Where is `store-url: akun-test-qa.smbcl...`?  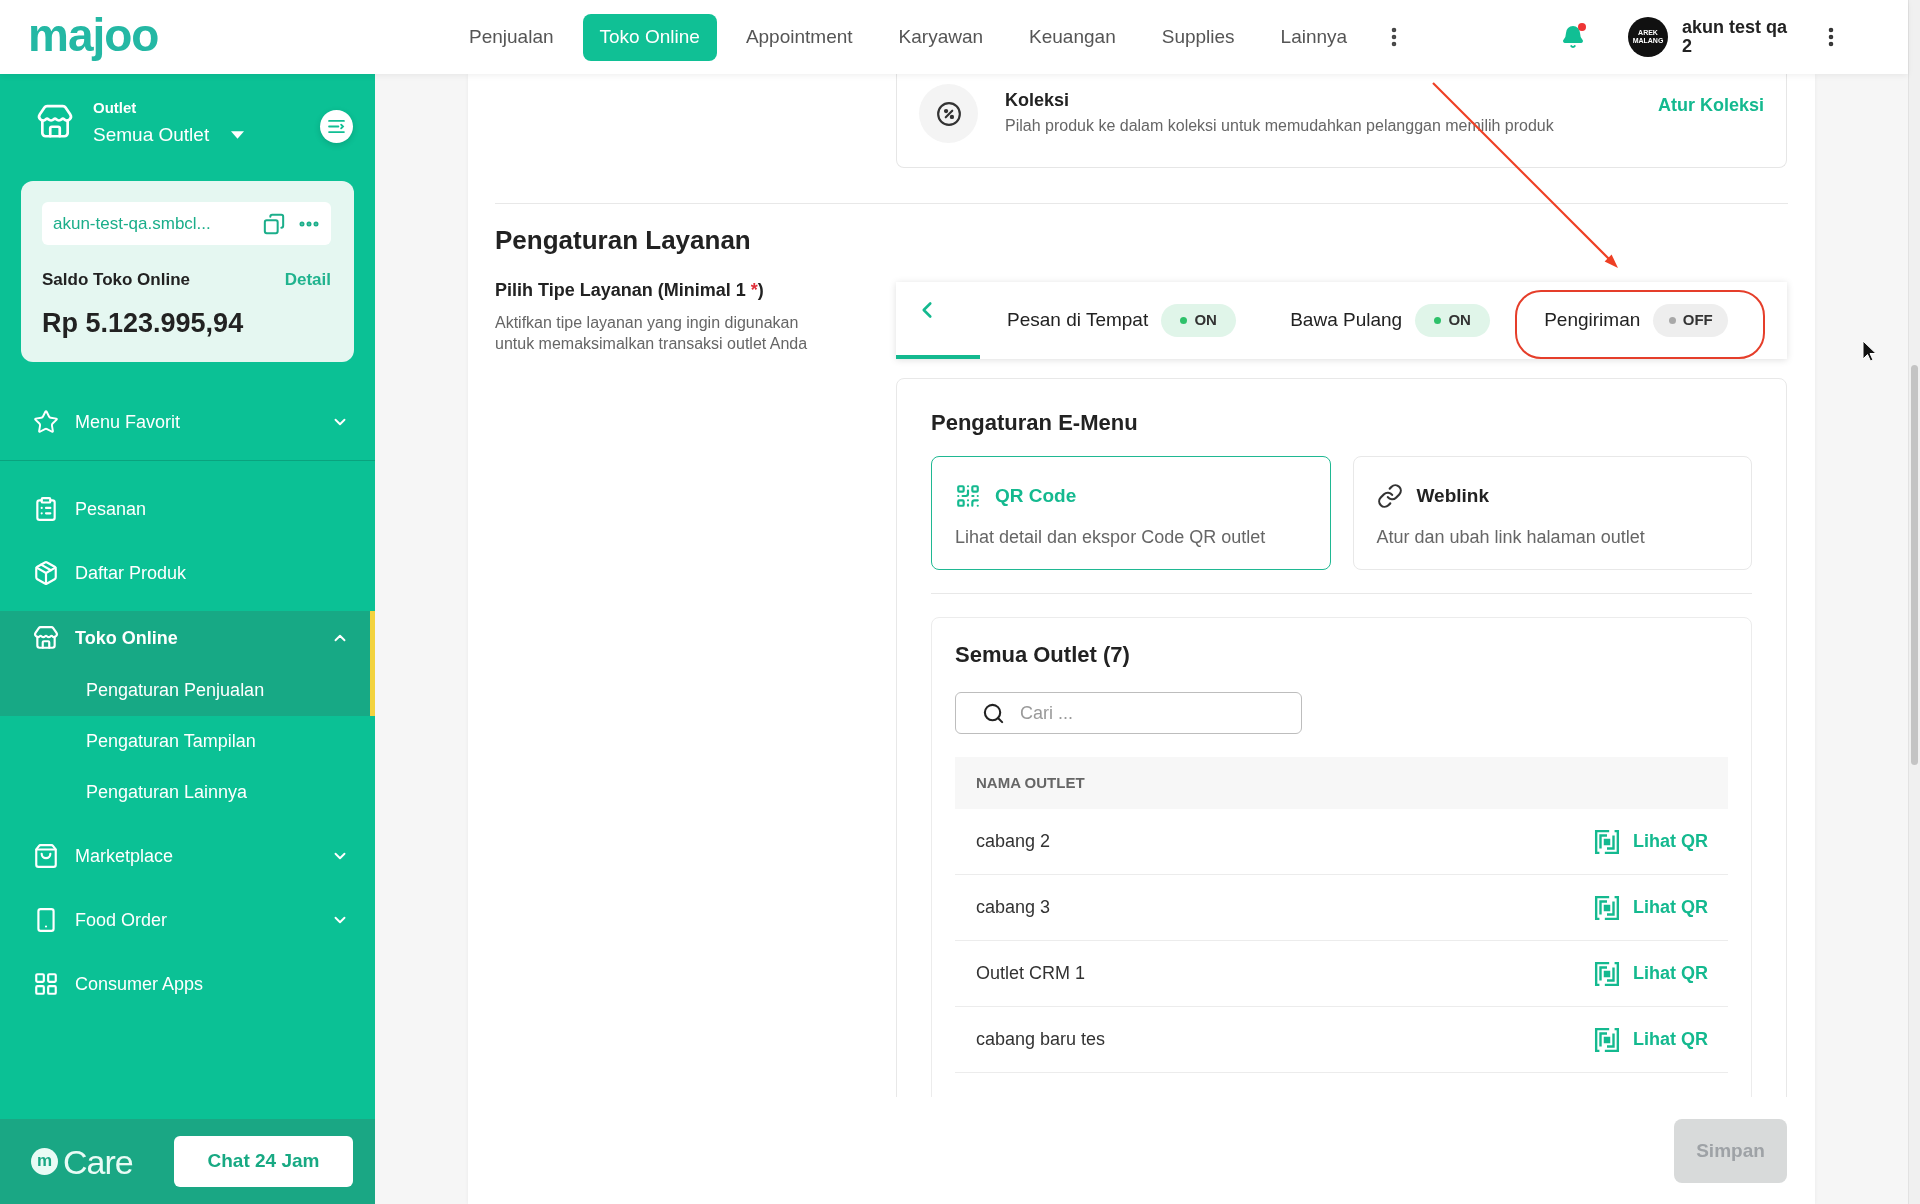 store-url: akun-test-qa.smbcl... is located at coordinates (132, 223).